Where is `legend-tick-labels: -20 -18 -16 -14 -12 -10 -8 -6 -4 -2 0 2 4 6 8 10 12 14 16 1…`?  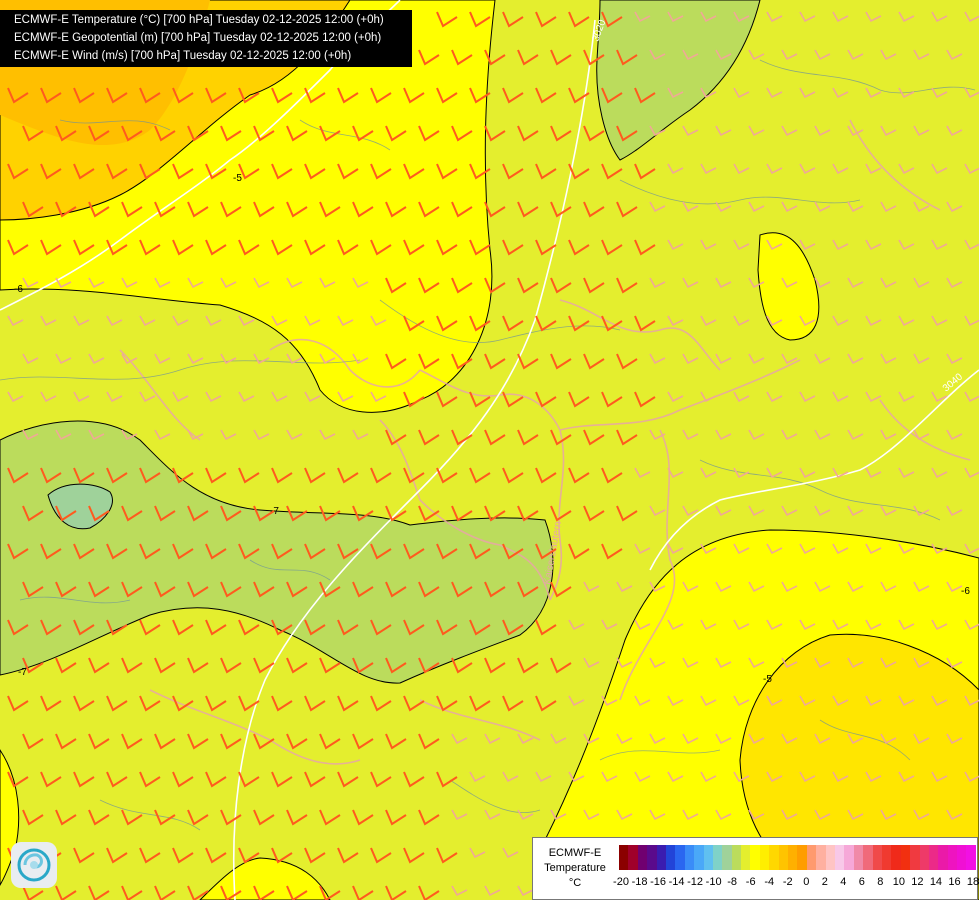 legend-tick-labels: -20 -18 -16 -14 -12 -10 -8 -6 -4 -2 0 2 4 6 8 10 12 14 16 1… is located at coordinates (796, 883).